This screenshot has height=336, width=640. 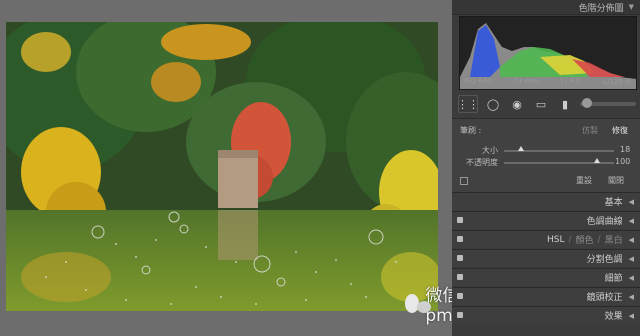 What do you see at coordinates (546, 258) in the screenshot?
I see `section-split-toning: 分割色調 ◀` at bounding box center [546, 258].